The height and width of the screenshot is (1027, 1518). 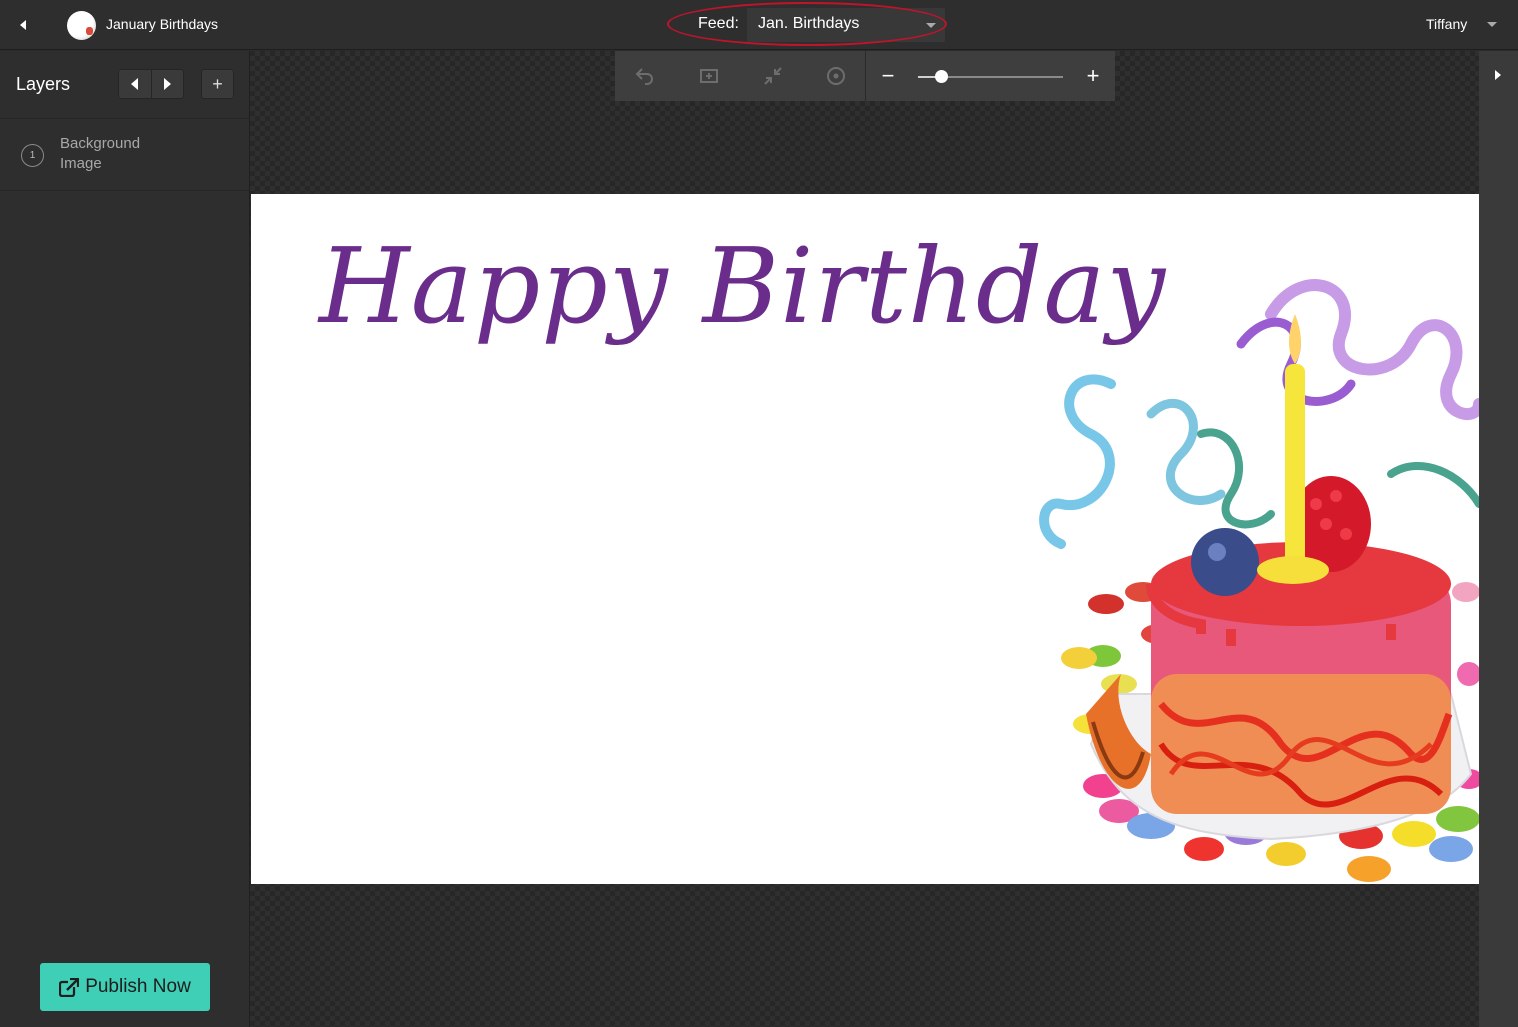 What do you see at coordinates (81, 25) in the screenshot?
I see `project-thumbnail` at bounding box center [81, 25].